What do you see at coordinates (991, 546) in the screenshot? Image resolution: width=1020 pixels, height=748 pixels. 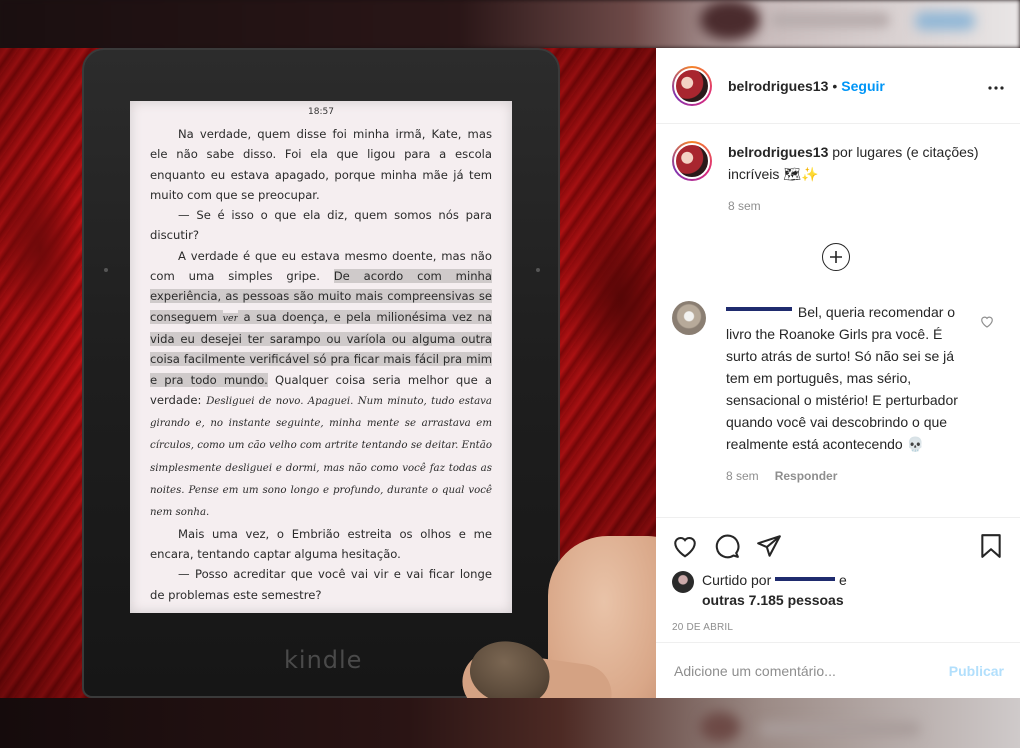 I see `save-bookmark-icon` at bounding box center [991, 546].